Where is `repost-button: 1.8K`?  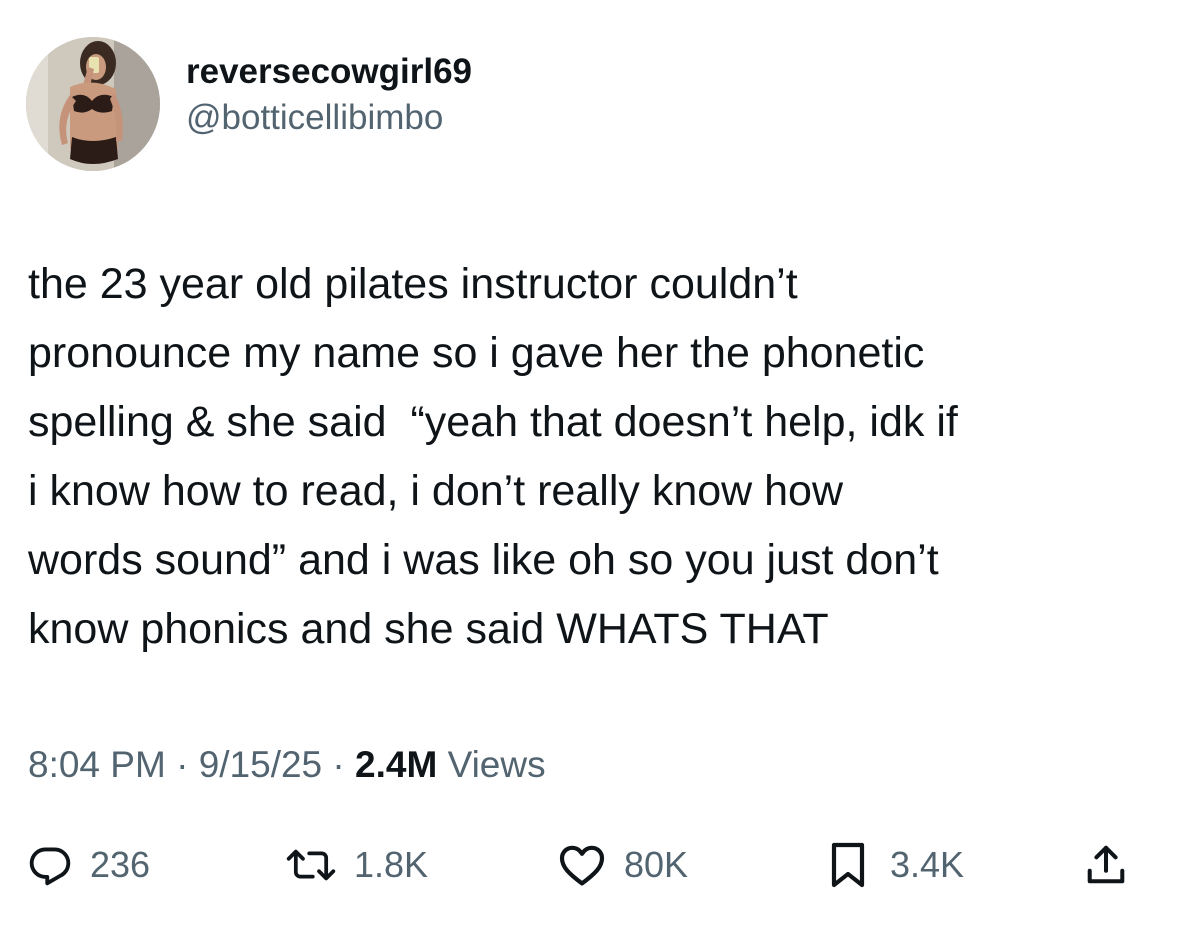 repost-button: 1.8K is located at coordinates (357, 865).